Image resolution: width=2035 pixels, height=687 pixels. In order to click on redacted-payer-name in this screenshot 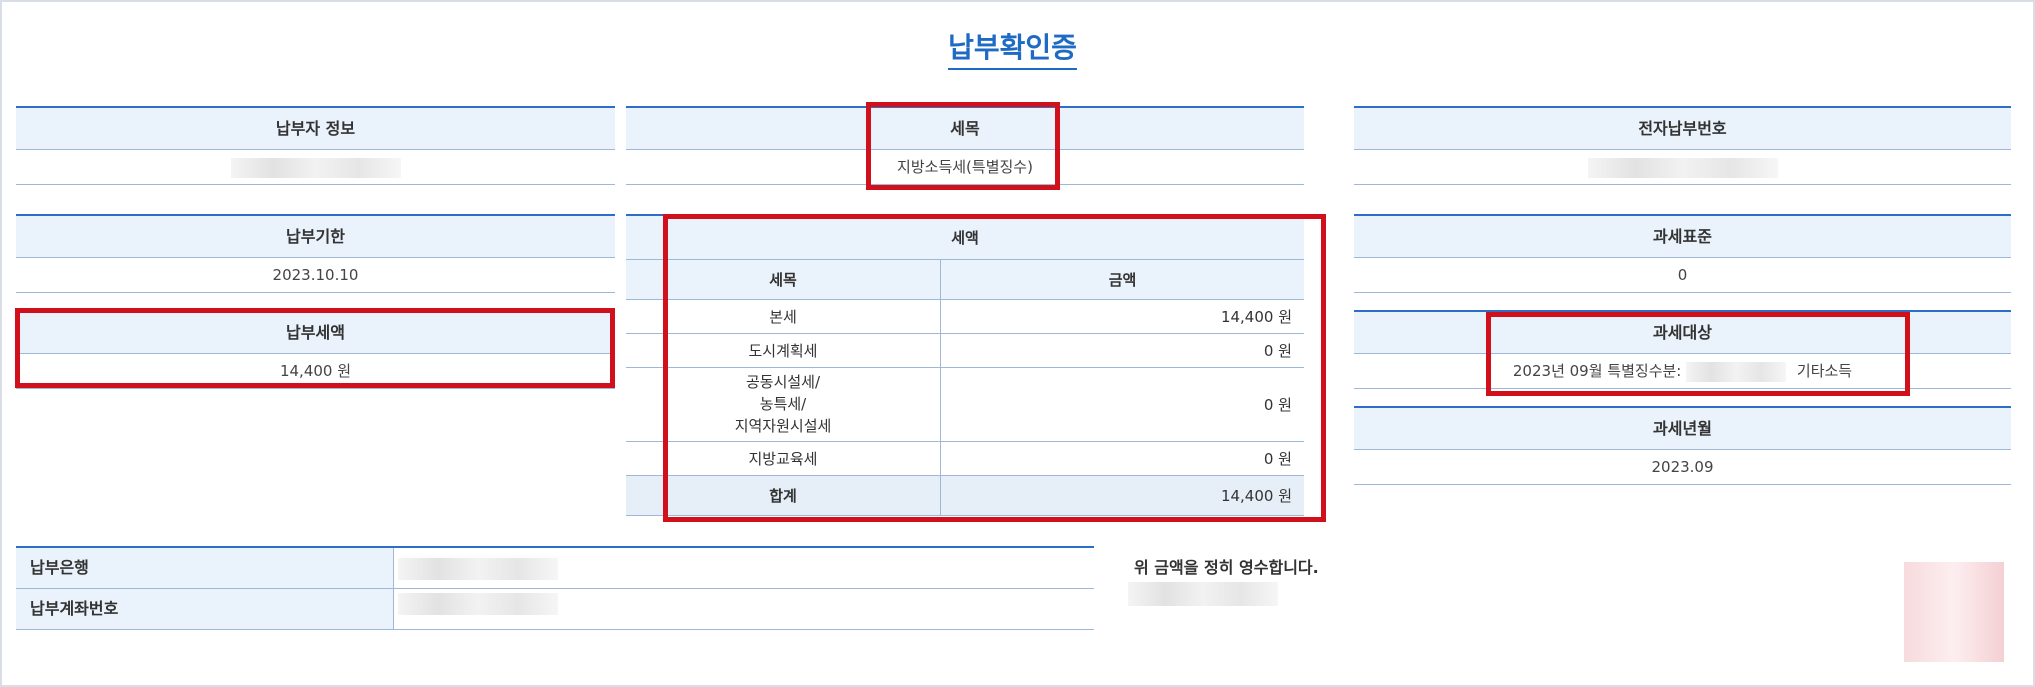, I will do `click(315, 167)`.